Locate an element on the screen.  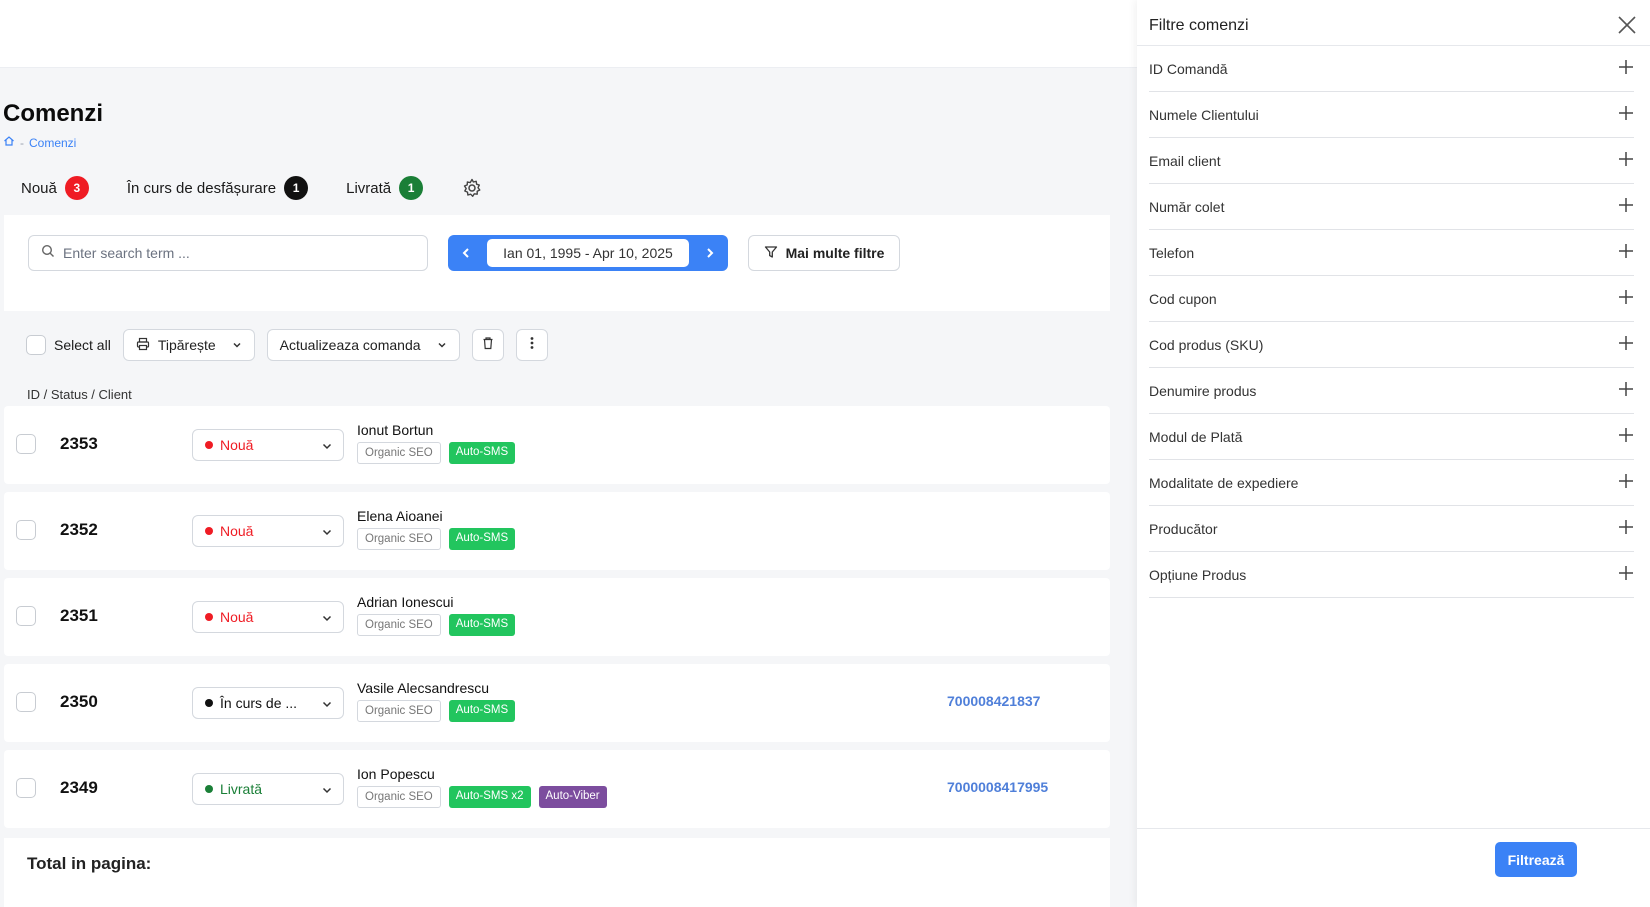
order-id: 2352 is located at coordinates (79, 530).